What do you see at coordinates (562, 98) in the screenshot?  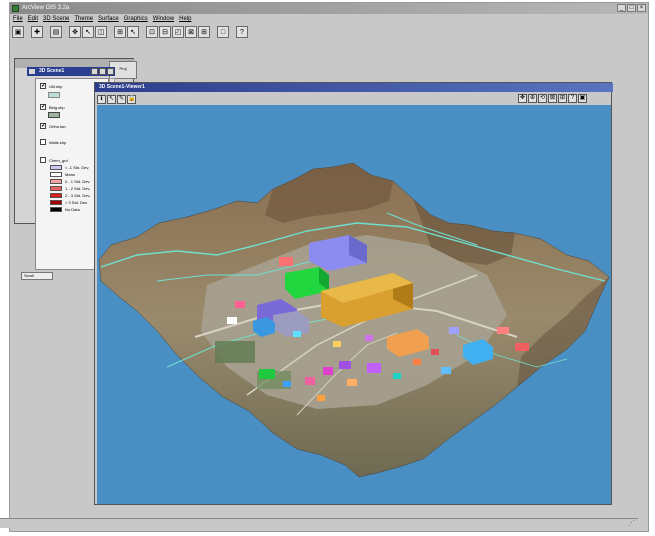 I see `center-3d-button: ⊞` at bounding box center [562, 98].